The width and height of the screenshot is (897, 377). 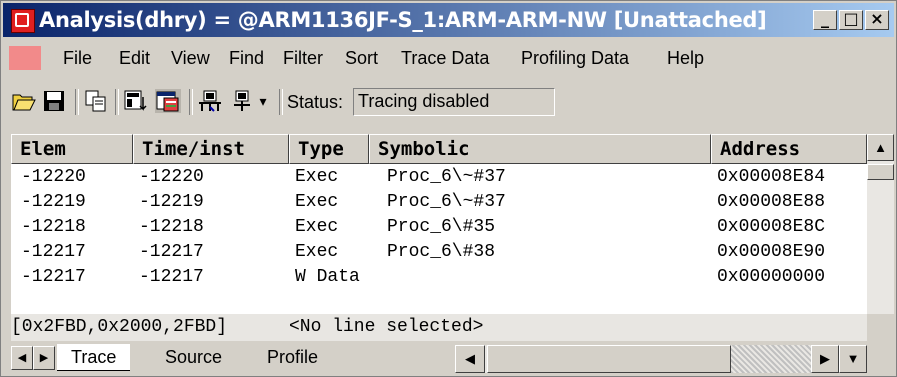 I want to click on selection-readout: <No line selected>, so click(x=386, y=327).